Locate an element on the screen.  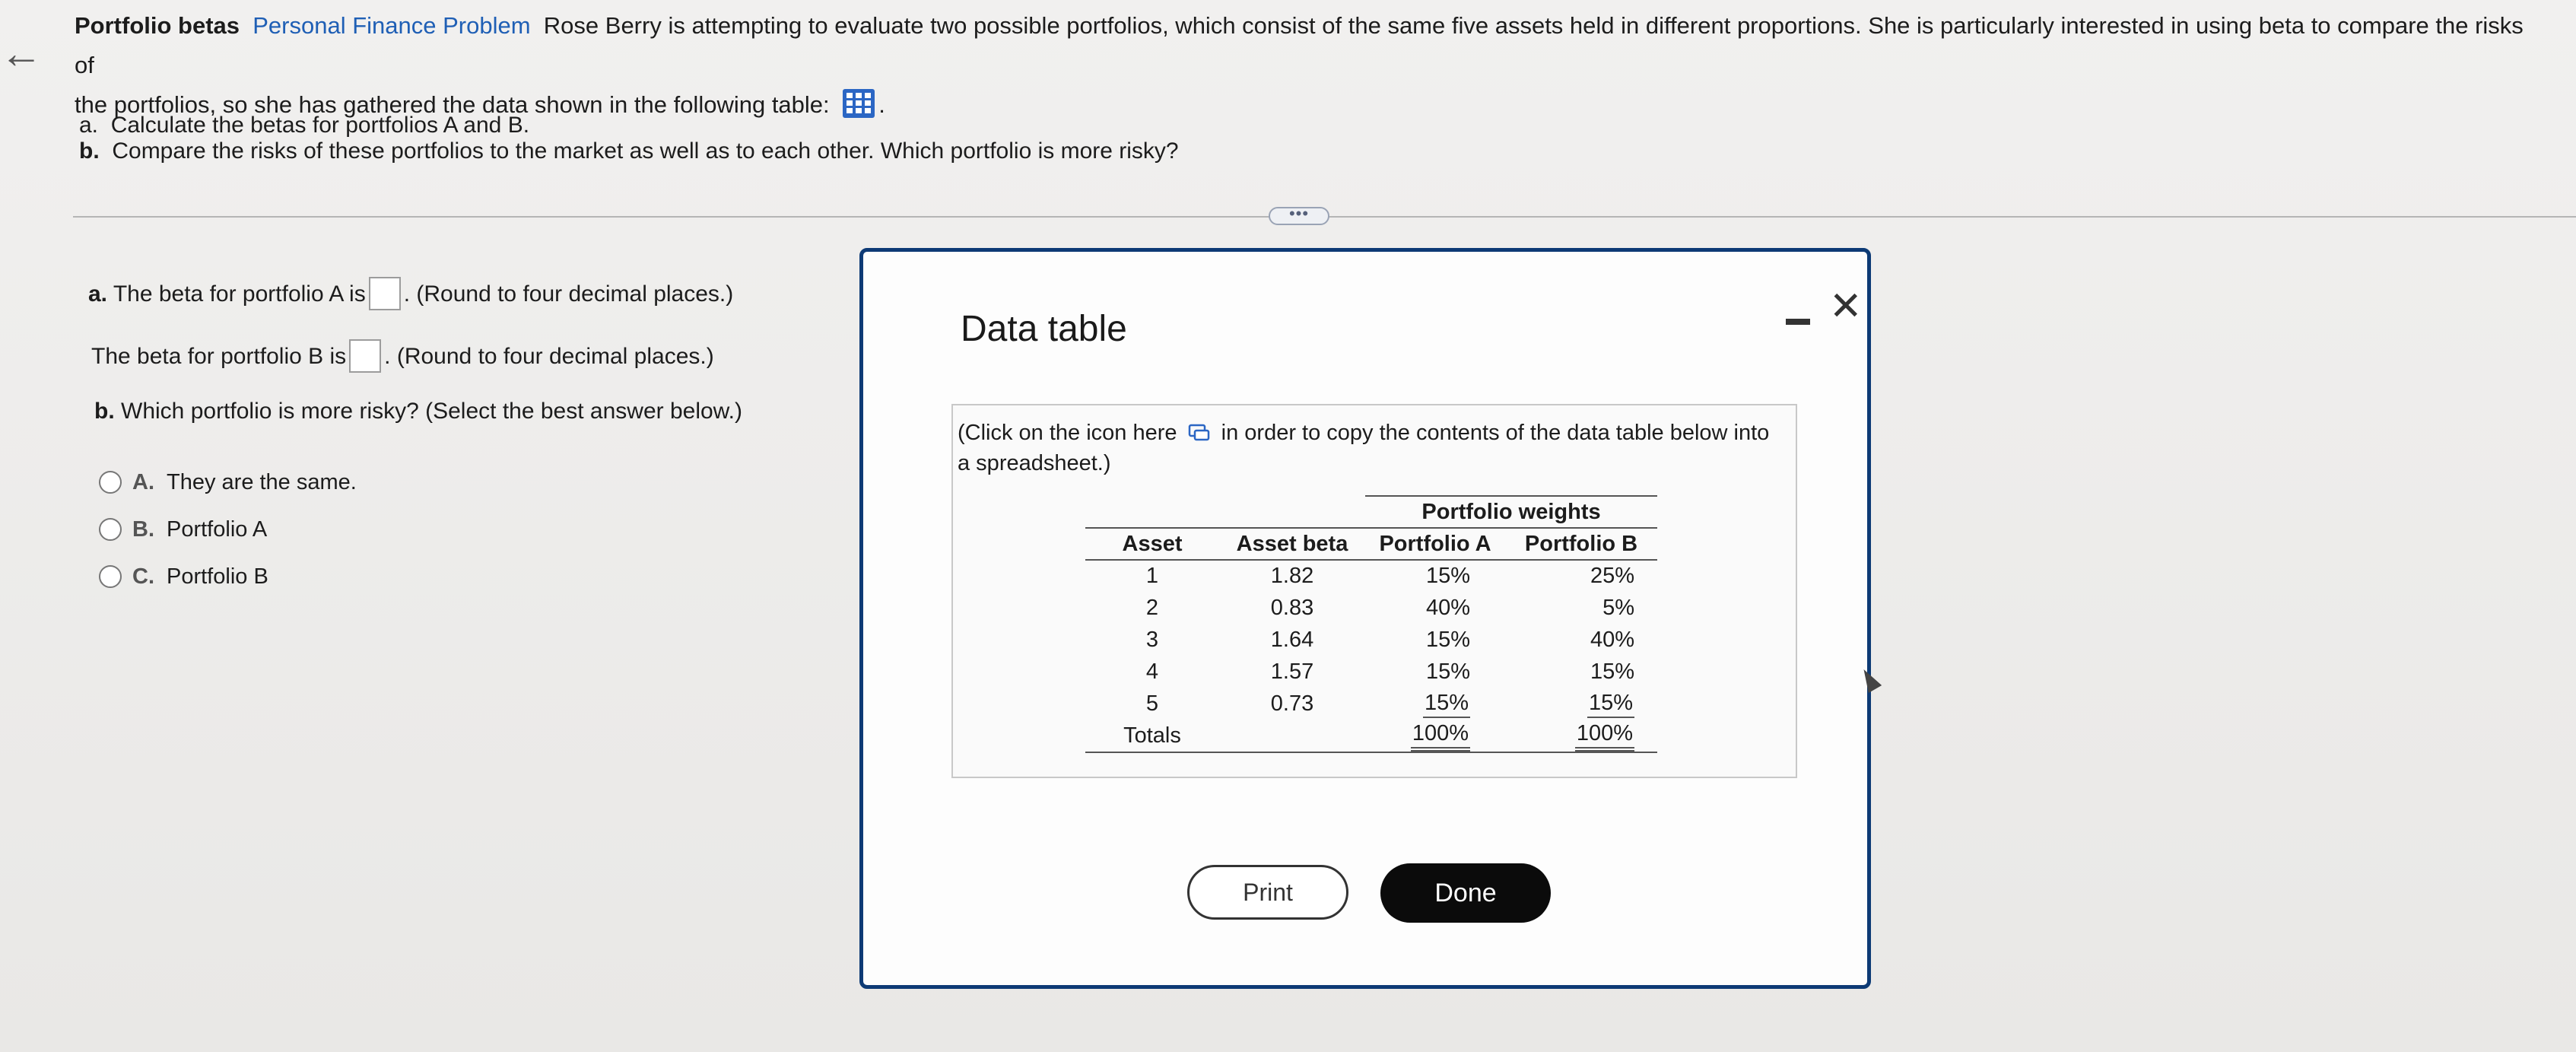
cell-beta: 1.64 is located at coordinates (1292, 639).